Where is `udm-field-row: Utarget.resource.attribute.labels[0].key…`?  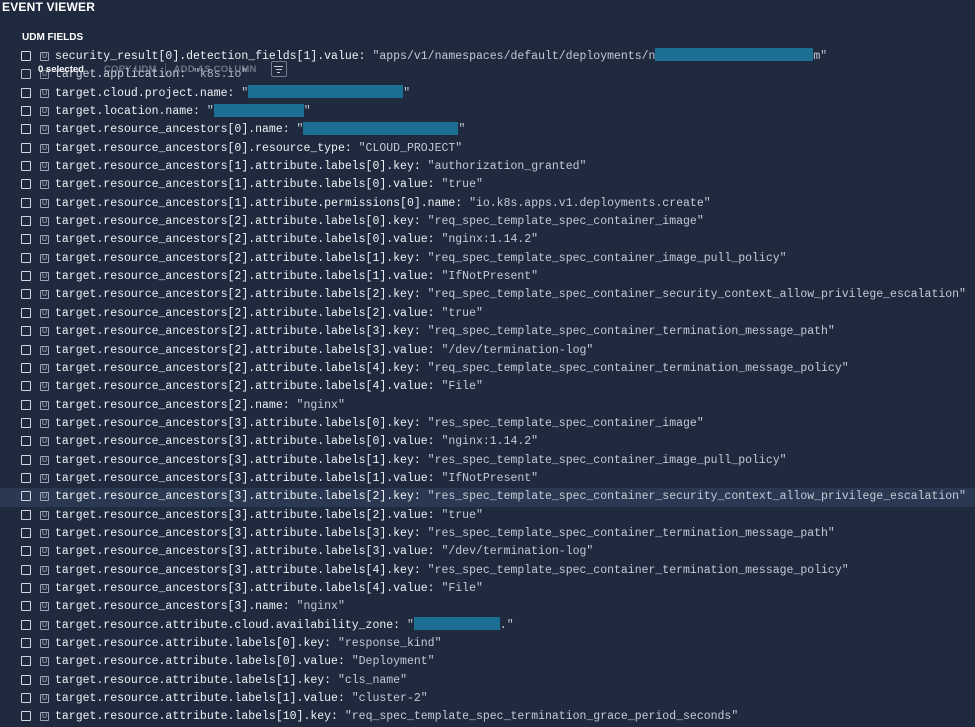 udm-field-row: Utarget.resource.attribute.labels[0].key… is located at coordinates (487, 644).